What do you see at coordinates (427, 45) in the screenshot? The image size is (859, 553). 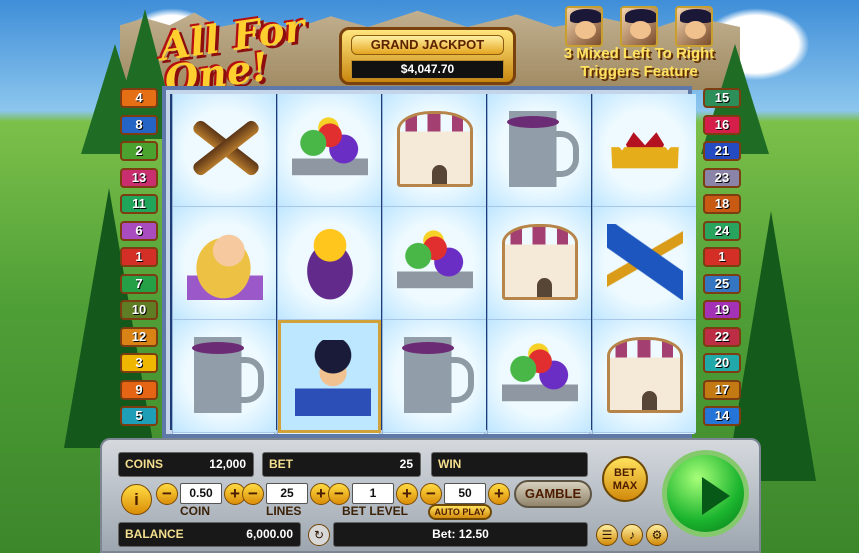 I see `jackpot-title: GRAND JACKPOT` at bounding box center [427, 45].